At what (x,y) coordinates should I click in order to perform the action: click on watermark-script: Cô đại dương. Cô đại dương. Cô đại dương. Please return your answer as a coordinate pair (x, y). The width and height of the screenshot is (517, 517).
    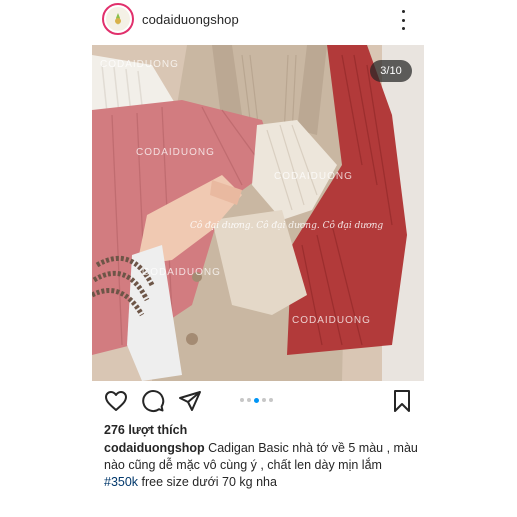
    Looking at the image, I should click on (287, 226).